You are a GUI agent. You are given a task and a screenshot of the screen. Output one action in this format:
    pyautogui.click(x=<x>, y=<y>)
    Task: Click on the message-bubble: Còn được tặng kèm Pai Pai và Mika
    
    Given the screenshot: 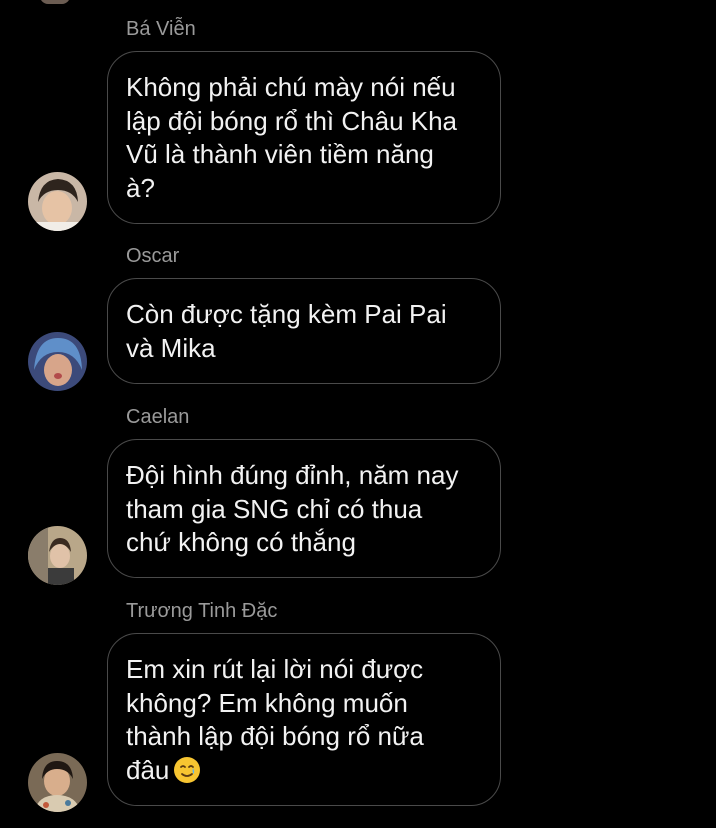 What is the action you would take?
    pyautogui.click(x=304, y=331)
    